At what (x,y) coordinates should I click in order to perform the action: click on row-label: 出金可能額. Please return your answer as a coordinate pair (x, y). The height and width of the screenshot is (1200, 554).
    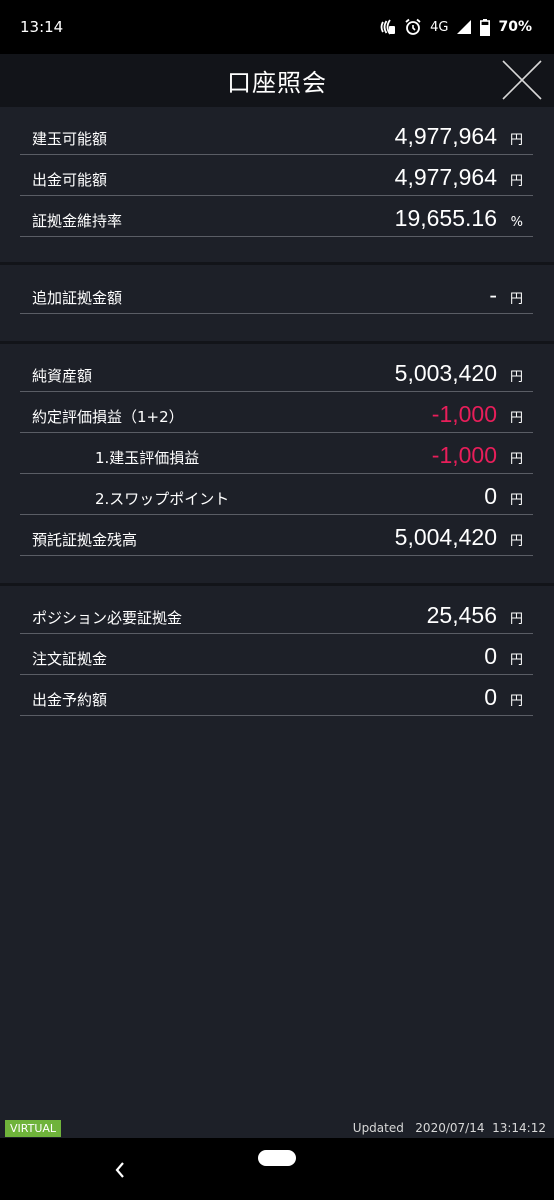
    Looking at the image, I should click on (70, 180).